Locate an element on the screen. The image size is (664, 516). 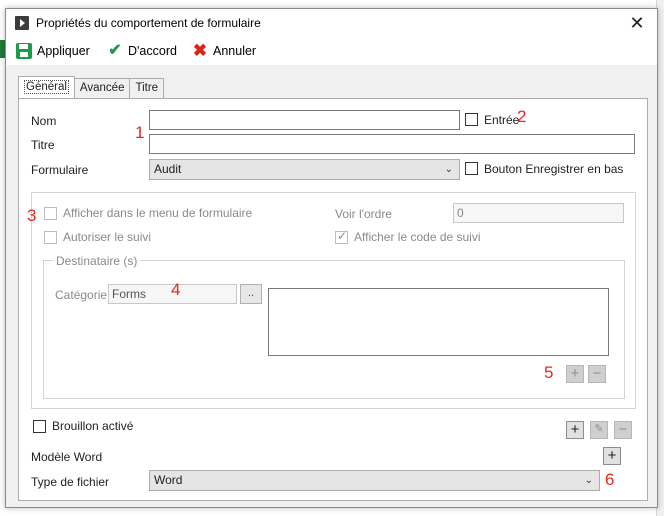
bottom-add-button: + is located at coordinates (575, 430).